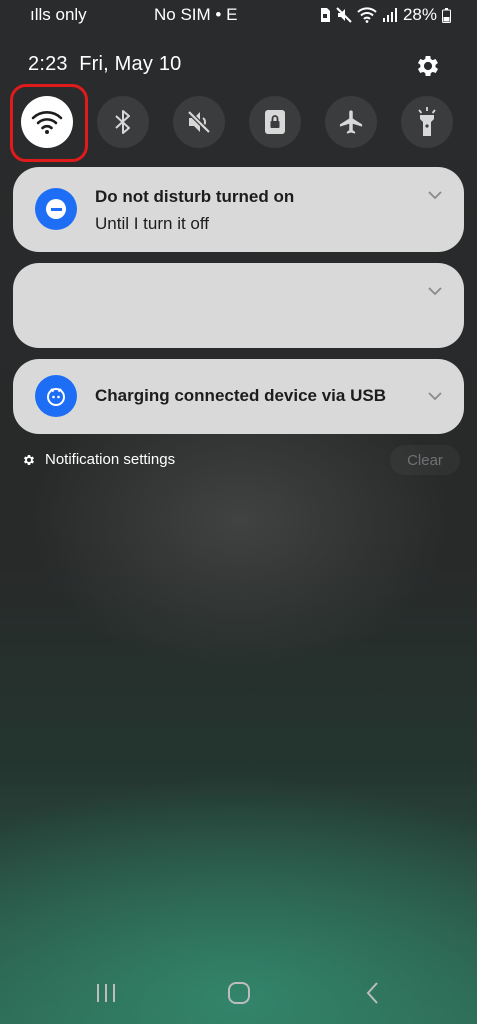  I want to click on do-not-disturb-icon, so click(56, 209).